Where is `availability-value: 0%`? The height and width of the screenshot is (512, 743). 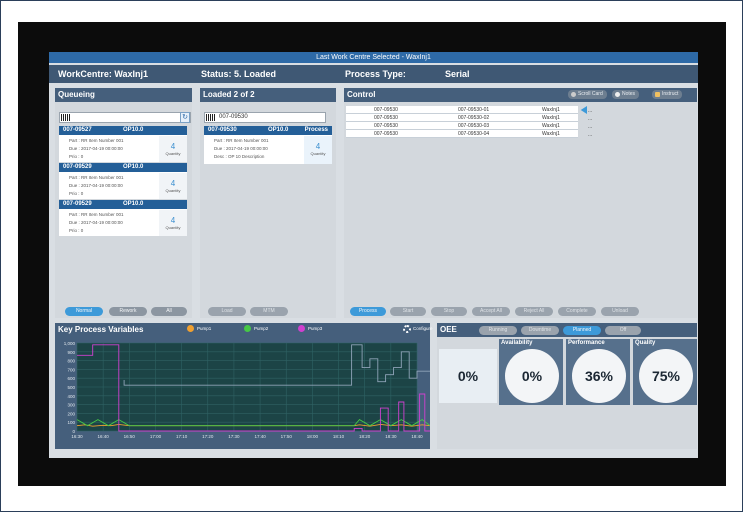
availability-value: 0% is located at coordinates (532, 376).